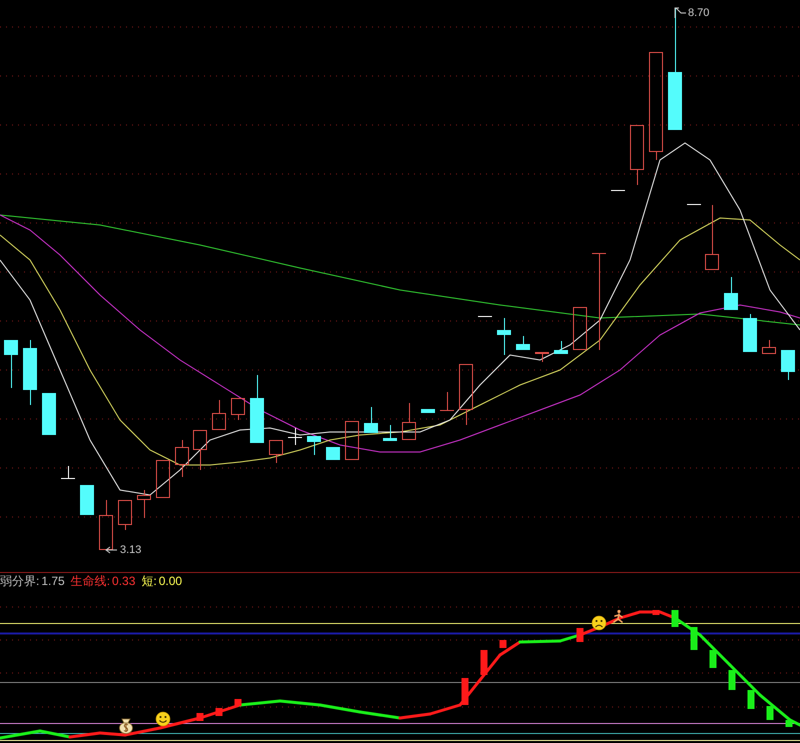 This screenshot has width=800, height=743. I want to click on legend-value: 1.75, so click(53, 581).